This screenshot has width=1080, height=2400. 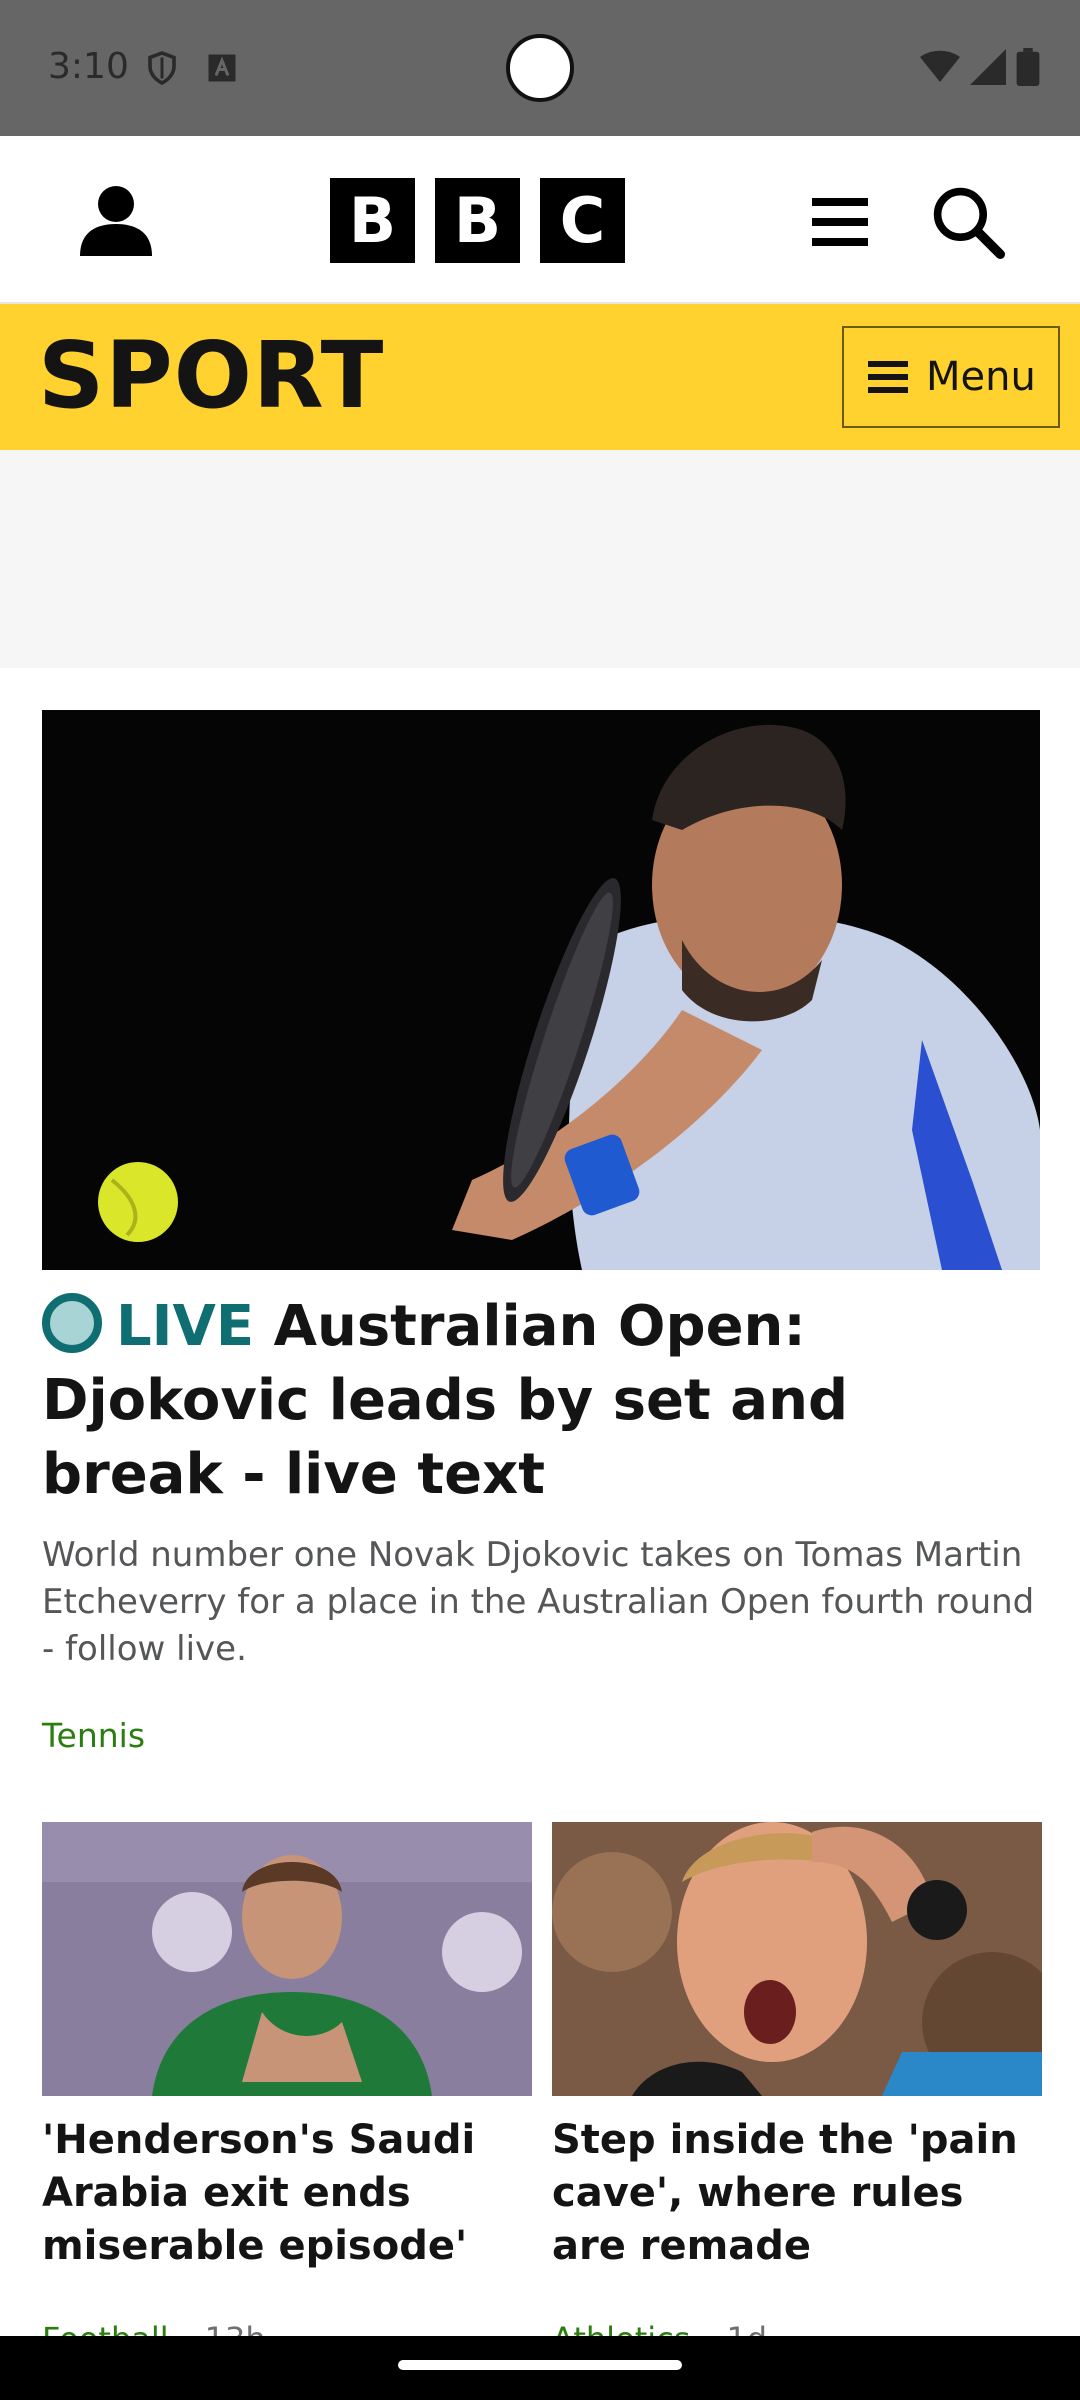 I want to click on front-camera, so click(x=540, y=68).